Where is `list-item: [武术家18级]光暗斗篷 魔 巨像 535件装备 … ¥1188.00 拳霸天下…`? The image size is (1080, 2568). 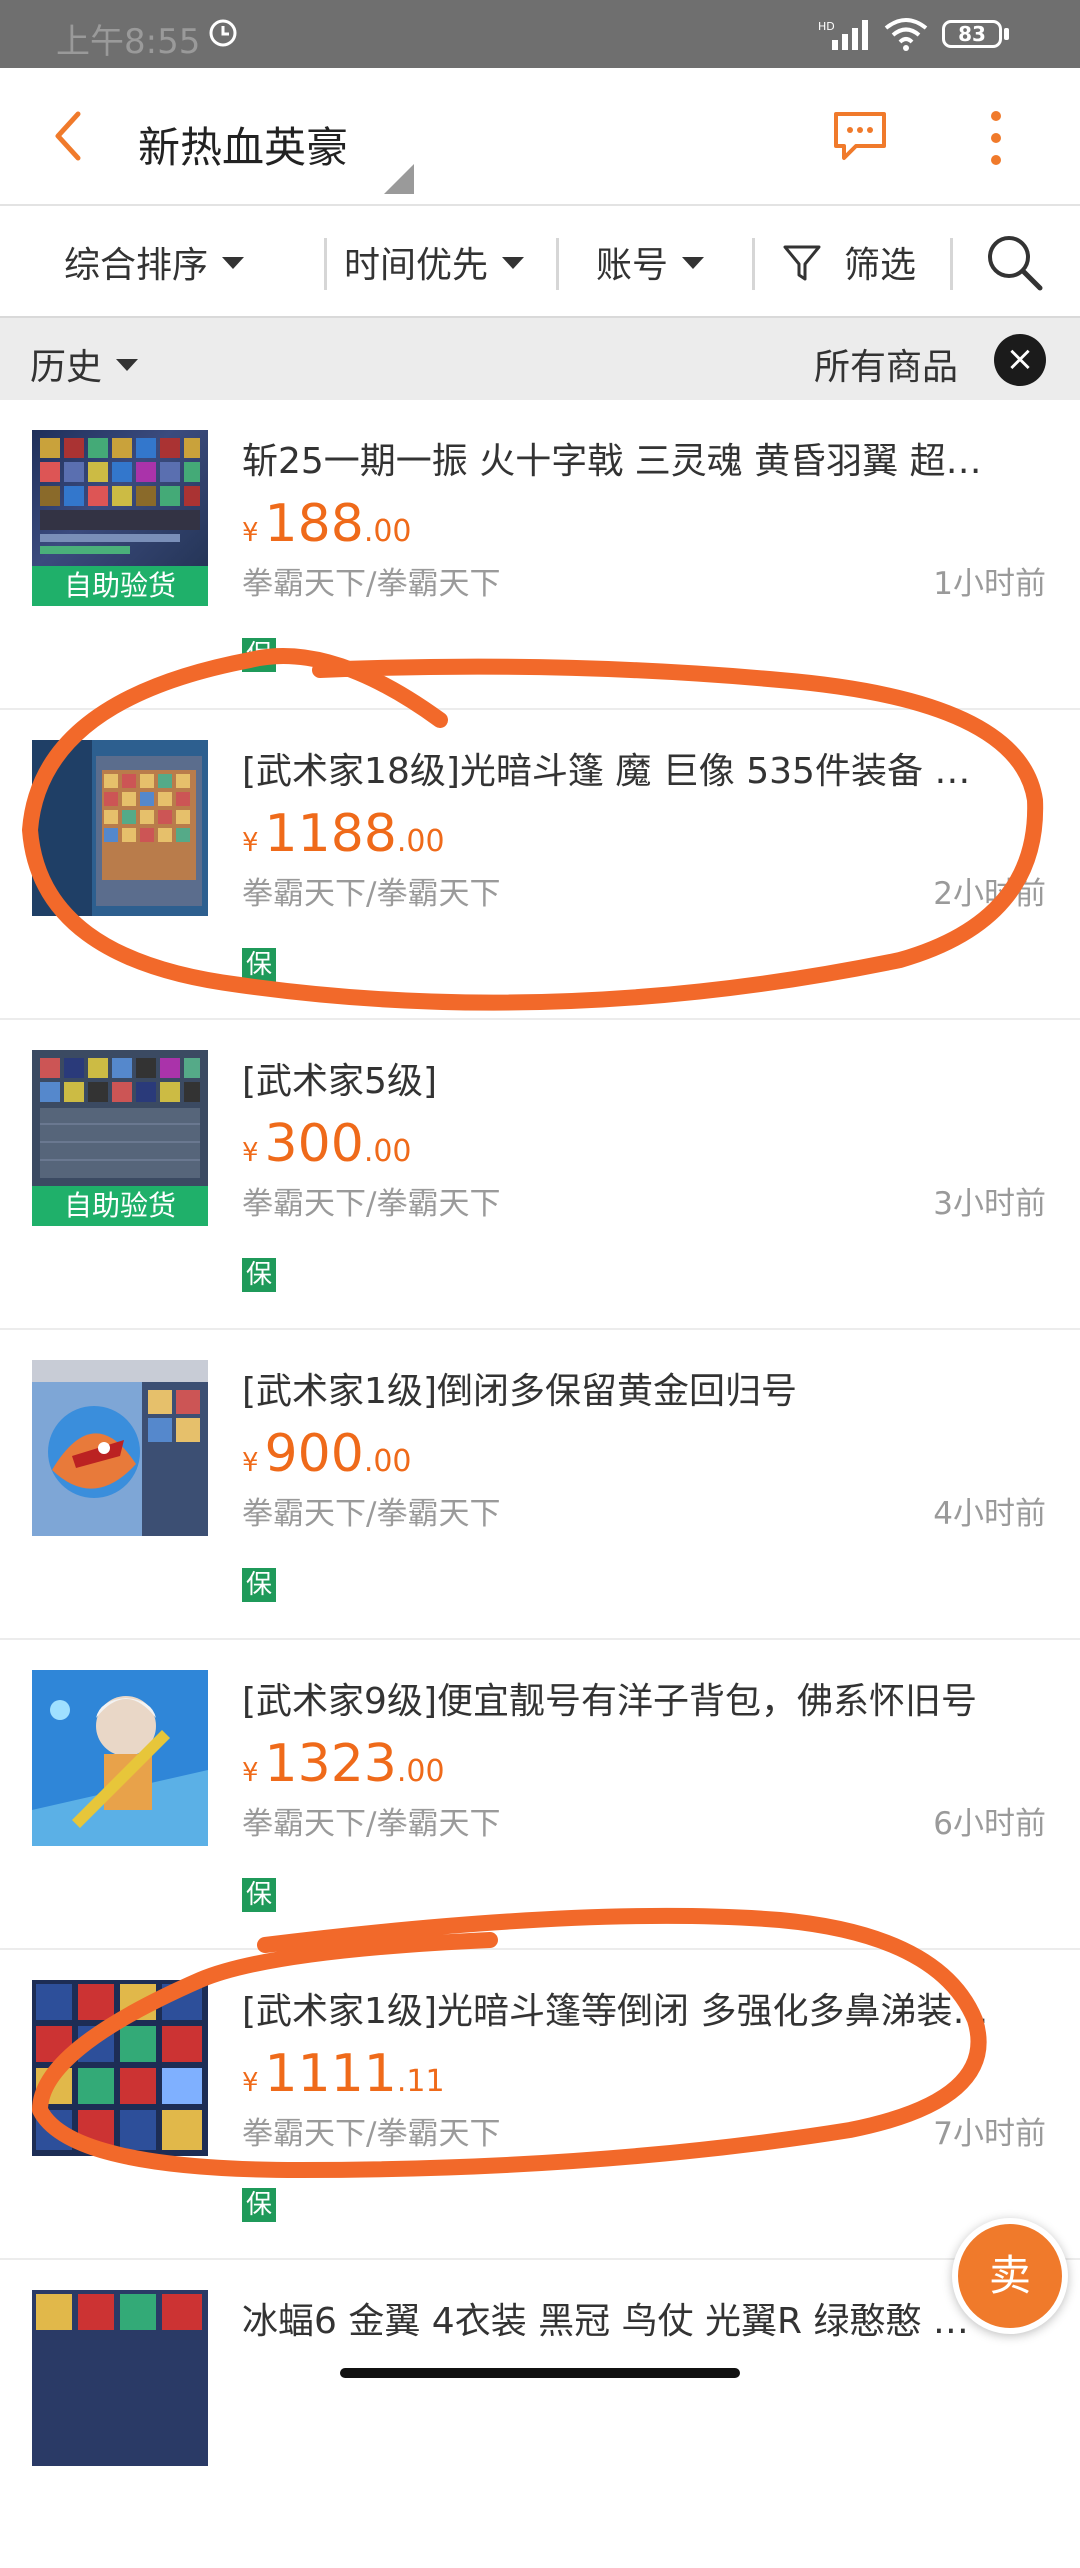 list-item: [武术家18级]光暗斗篷 魔 巨像 535件装备 … ¥1188.00 拳霸天下… is located at coordinates (540, 865).